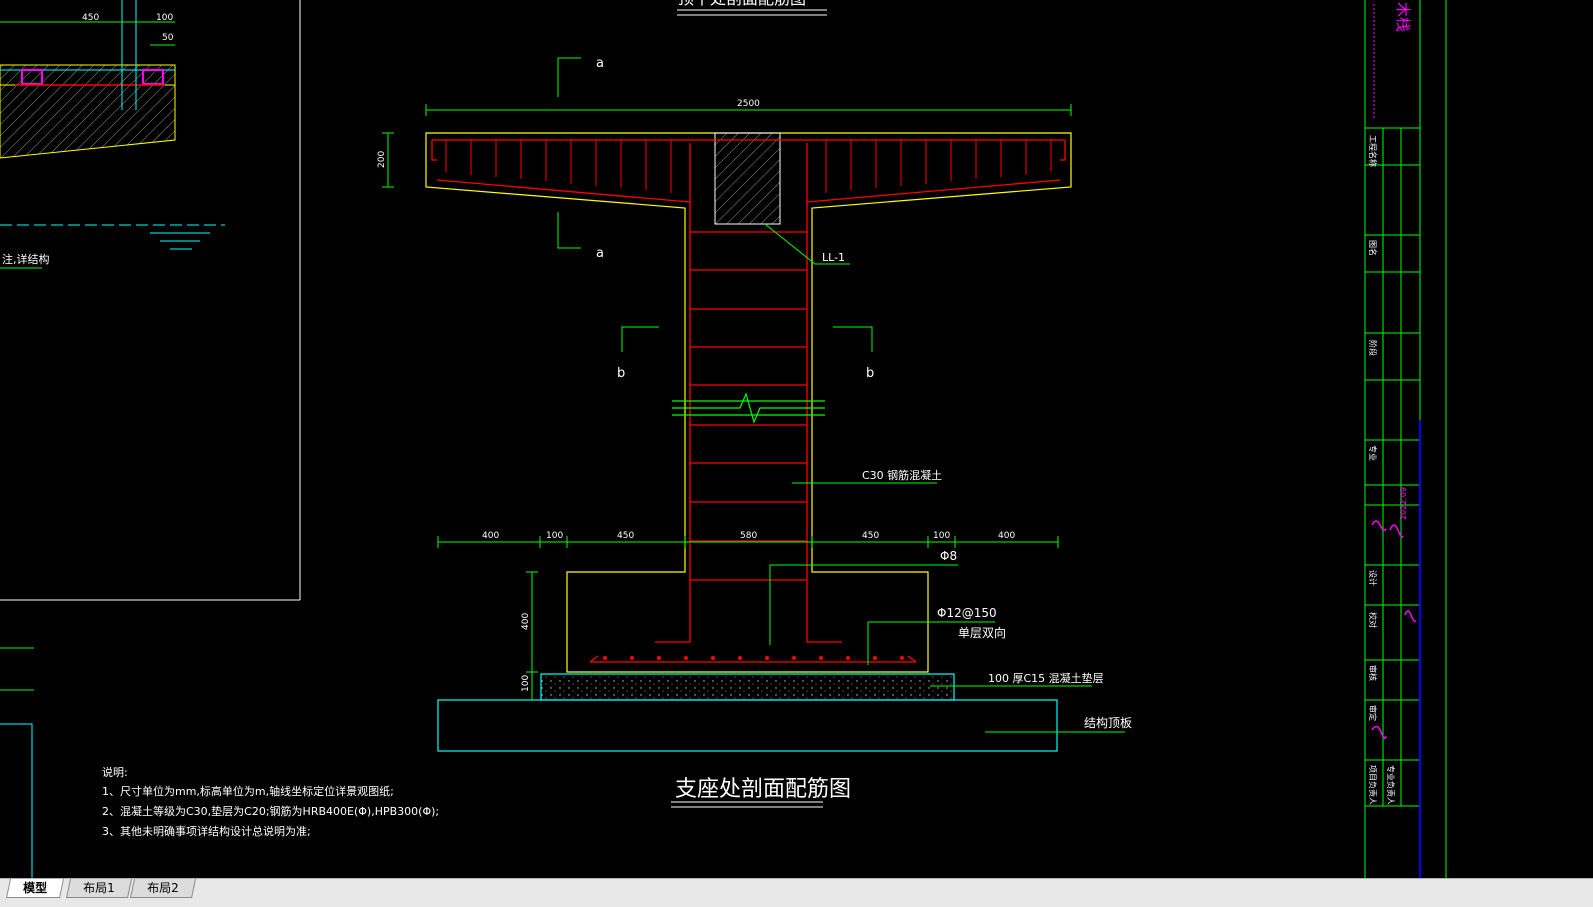 Image resolution: width=1593 pixels, height=907 pixels. Describe the element at coordinates (1403, 17) in the screenshot. I see `title-block-company: 木栈` at that location.